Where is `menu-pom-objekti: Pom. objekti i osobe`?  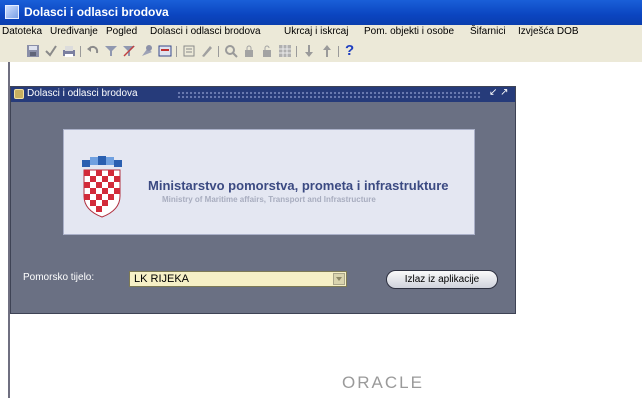
menu-pom-objekti: Pom. objekti i osobe is located at coordinates (409, 31).